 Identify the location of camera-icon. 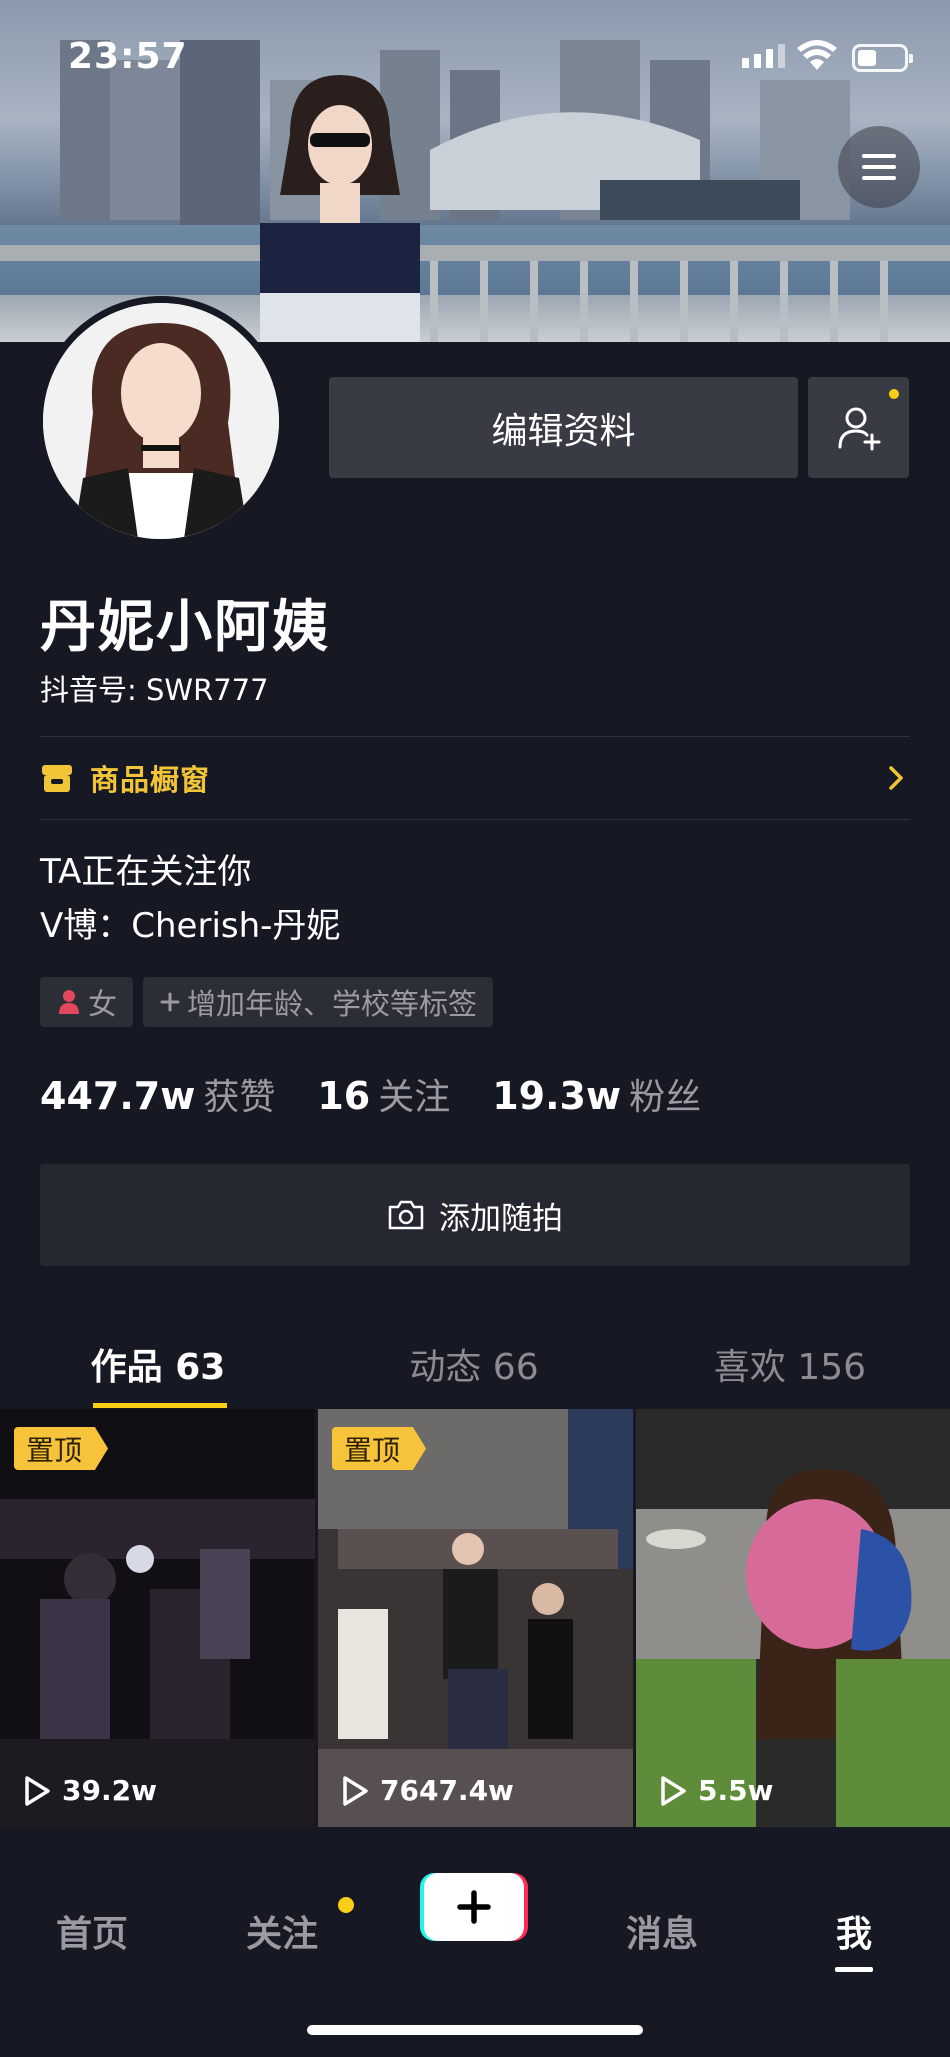
(406, 1215).